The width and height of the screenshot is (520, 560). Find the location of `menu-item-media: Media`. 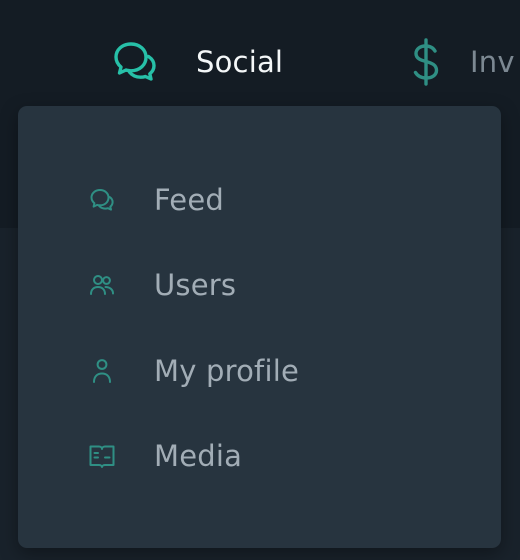

menu-item-media: Media is located at coordinates (259, 456).